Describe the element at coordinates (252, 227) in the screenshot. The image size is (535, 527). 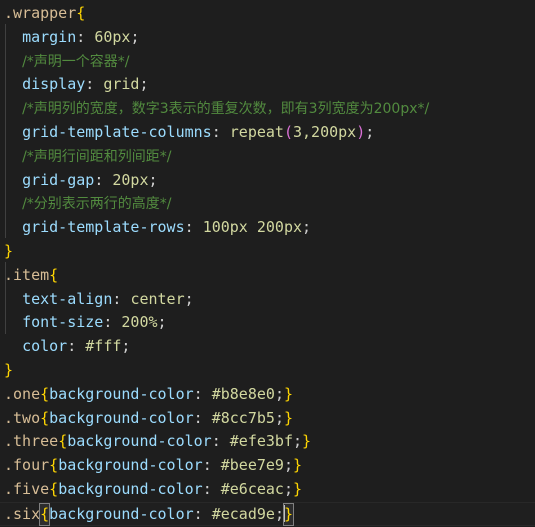
I see `css-value-grid-template-rows: 100px 200px` at that location.